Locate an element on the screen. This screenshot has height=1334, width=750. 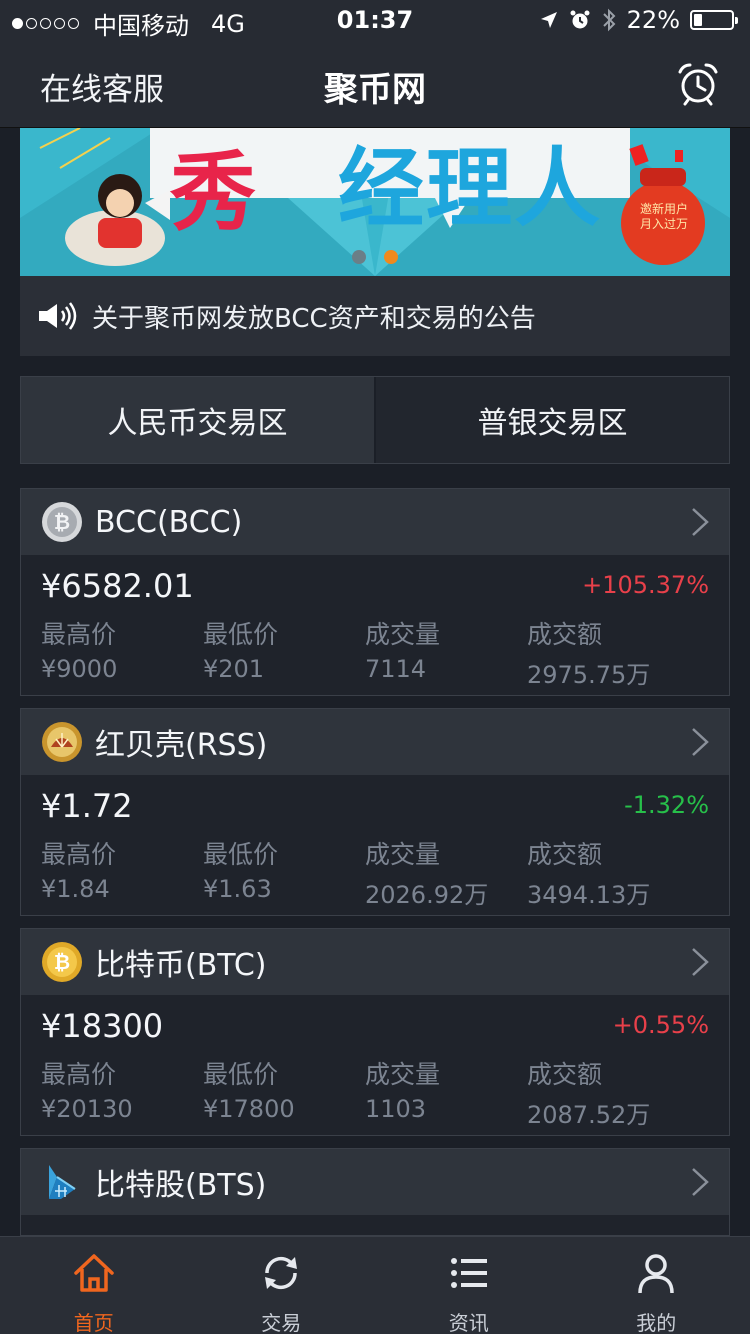
bts-coin-icon is located at coordinates (62, 1182).